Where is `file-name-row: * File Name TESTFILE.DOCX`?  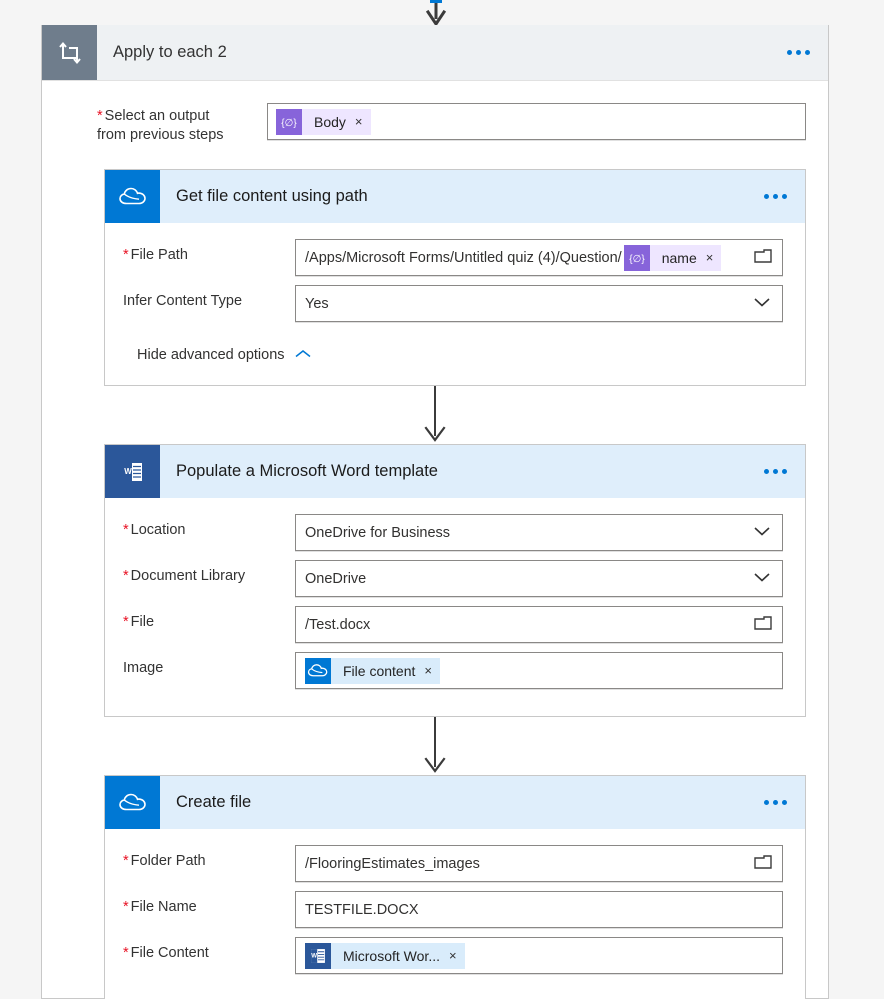 file-name-row: * File Name TESTFILE.DOCX is located at coordinates (453, 909).